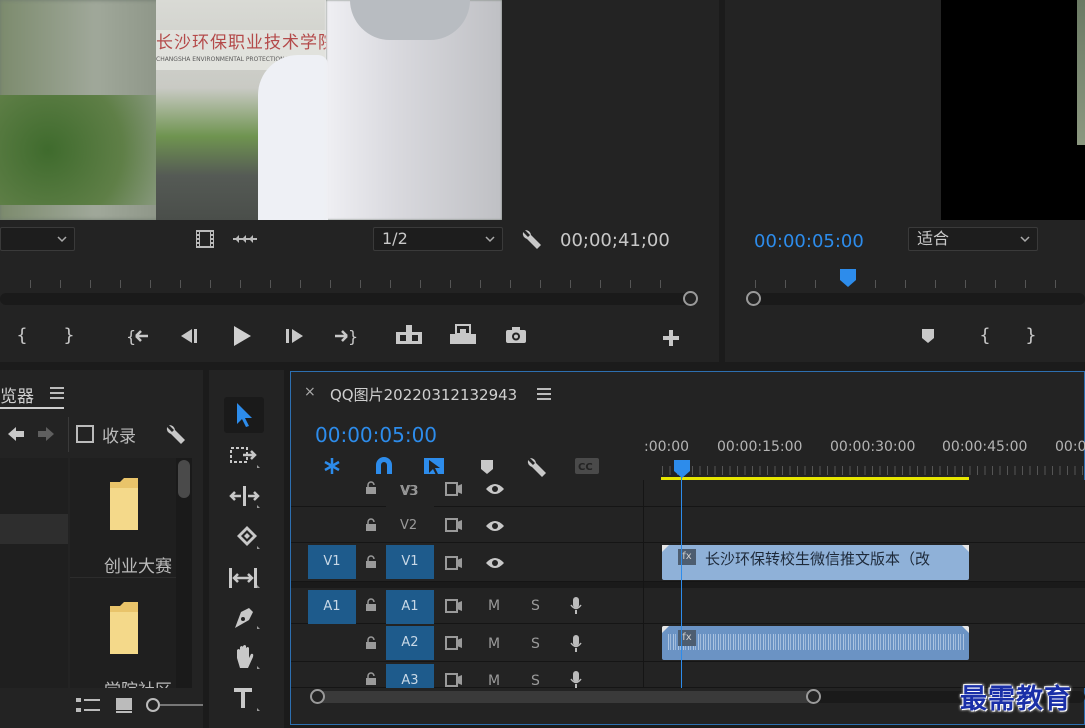 This screenshot has height=728, width=1085. Describe the element at coordinates (332, 466) in the screenshot. I see `nest-sequence-icon` at that location.